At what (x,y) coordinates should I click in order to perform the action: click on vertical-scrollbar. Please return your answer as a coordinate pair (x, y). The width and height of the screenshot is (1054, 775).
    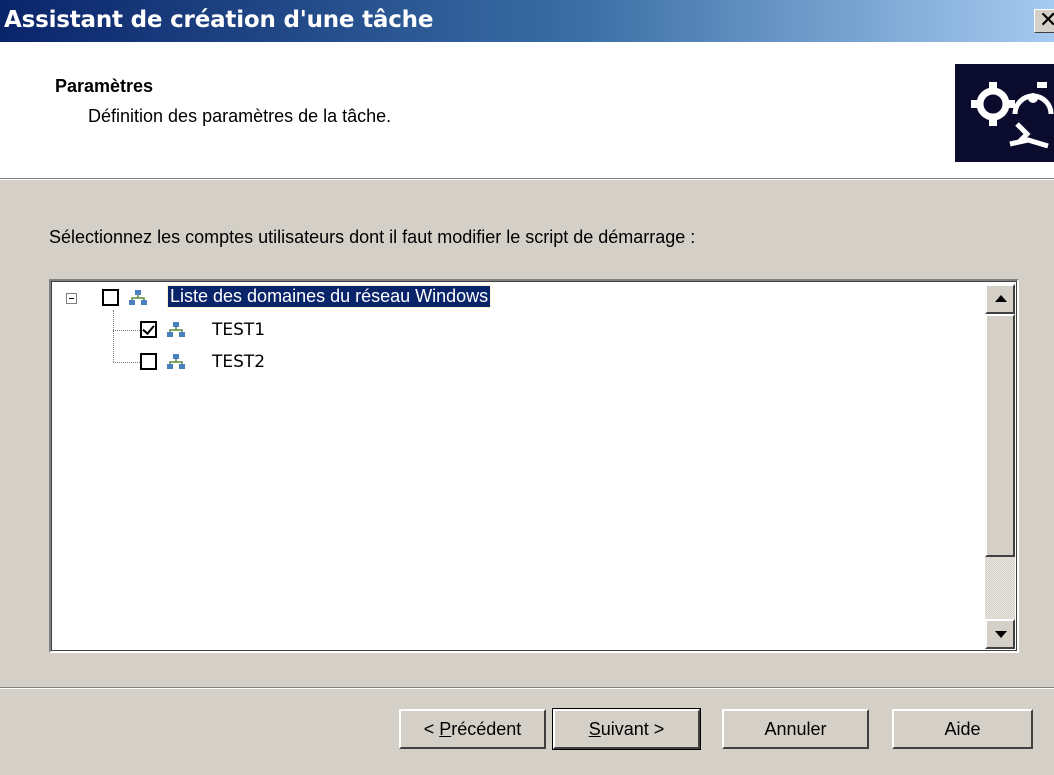
    Looking at the image, I should click on (1000, 466).